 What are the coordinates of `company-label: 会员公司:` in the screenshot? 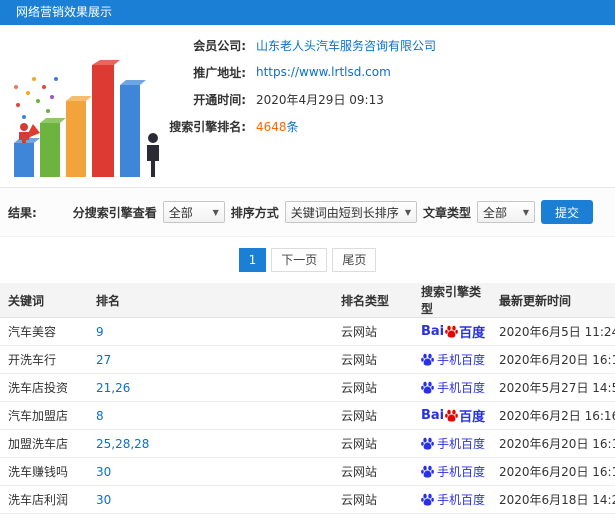 It's located at (219, 45).